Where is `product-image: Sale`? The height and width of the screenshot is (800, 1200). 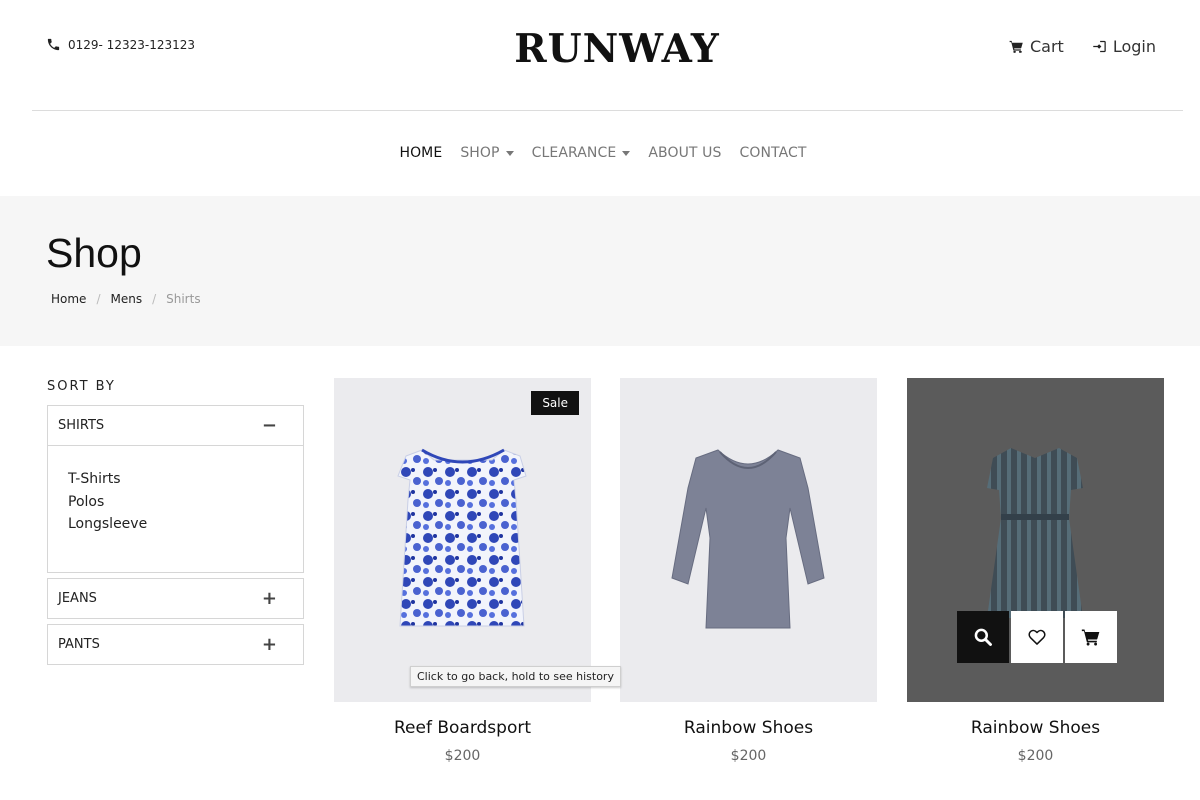 product-image: Sale is located at coordinates (462, 540).